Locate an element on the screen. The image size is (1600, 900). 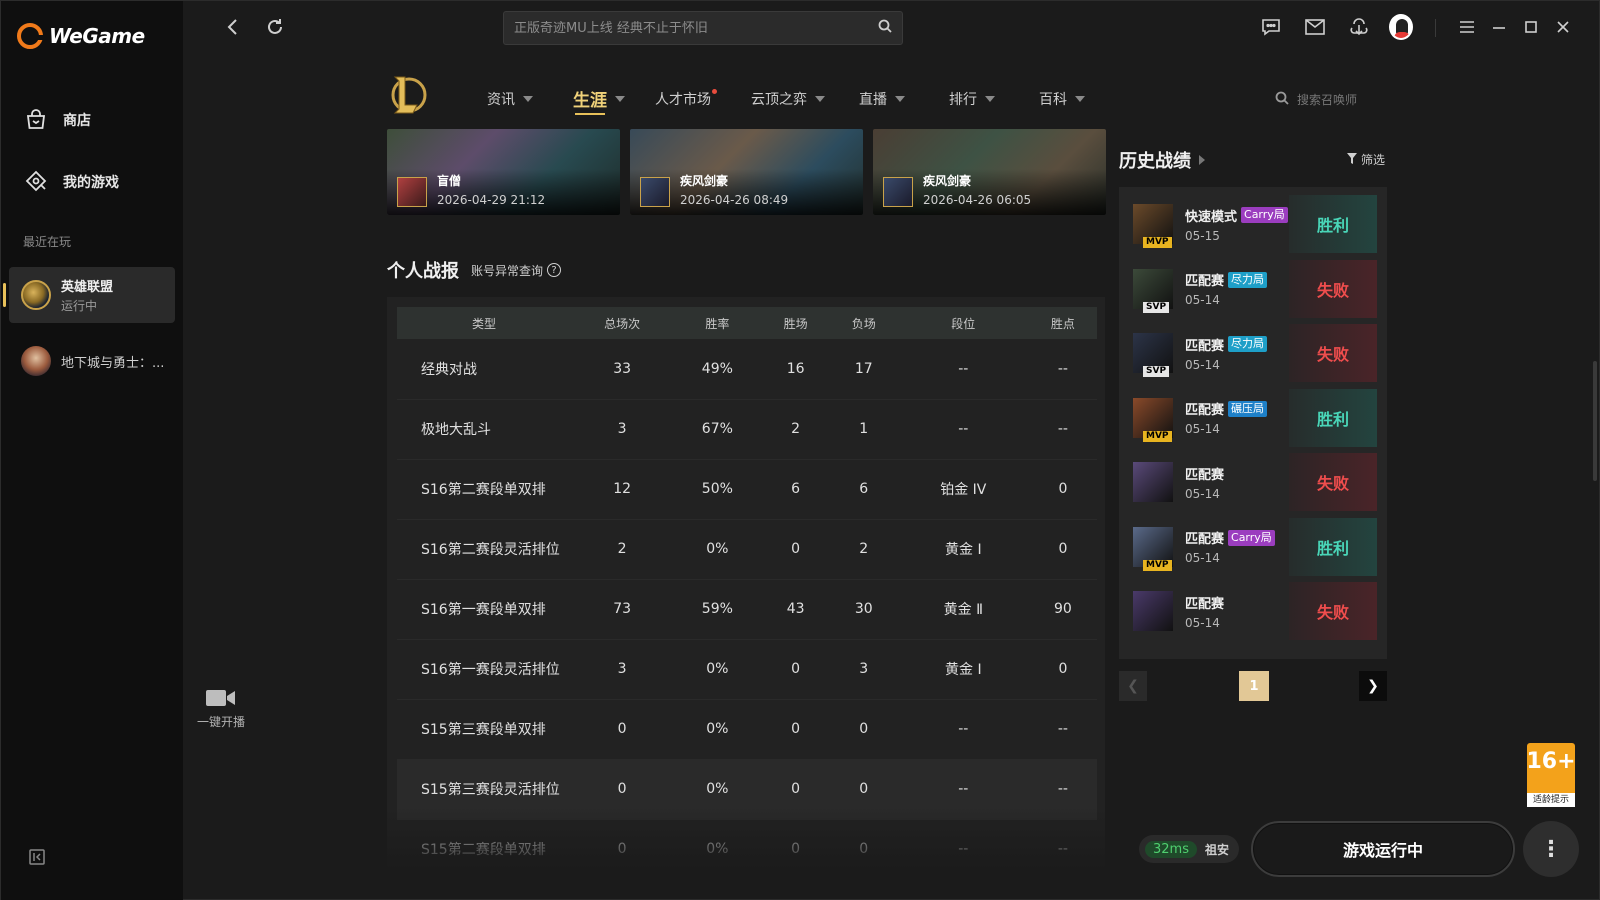
game-running-button: 游戏运行中 is located at coordinates (1383, 849).